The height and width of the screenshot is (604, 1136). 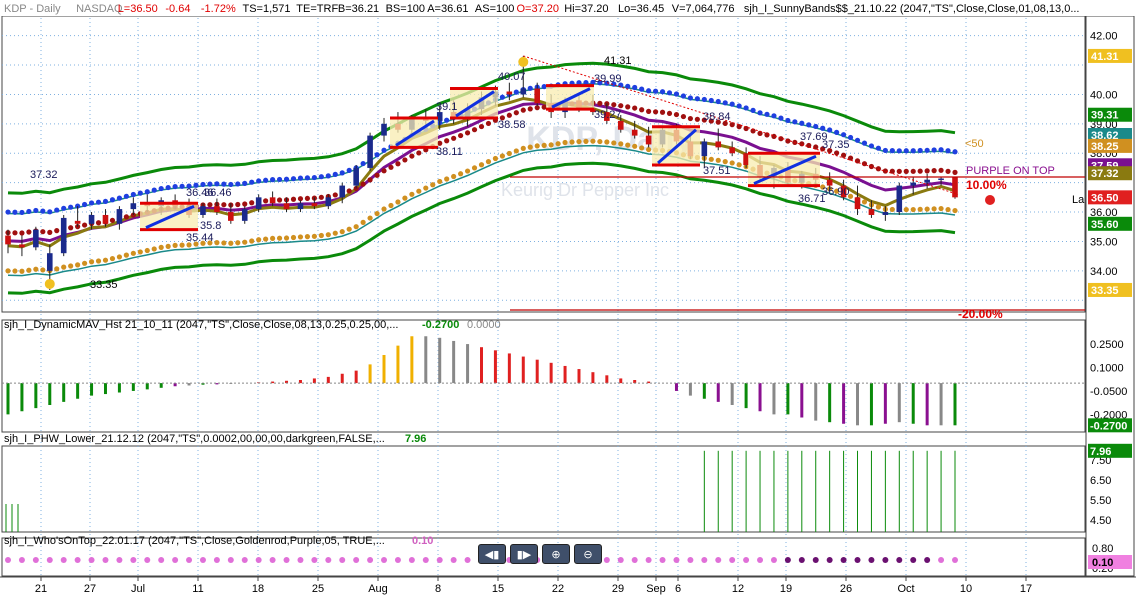 I want to click on price-marker-label: 33.35, so click(x=1105, y=291).